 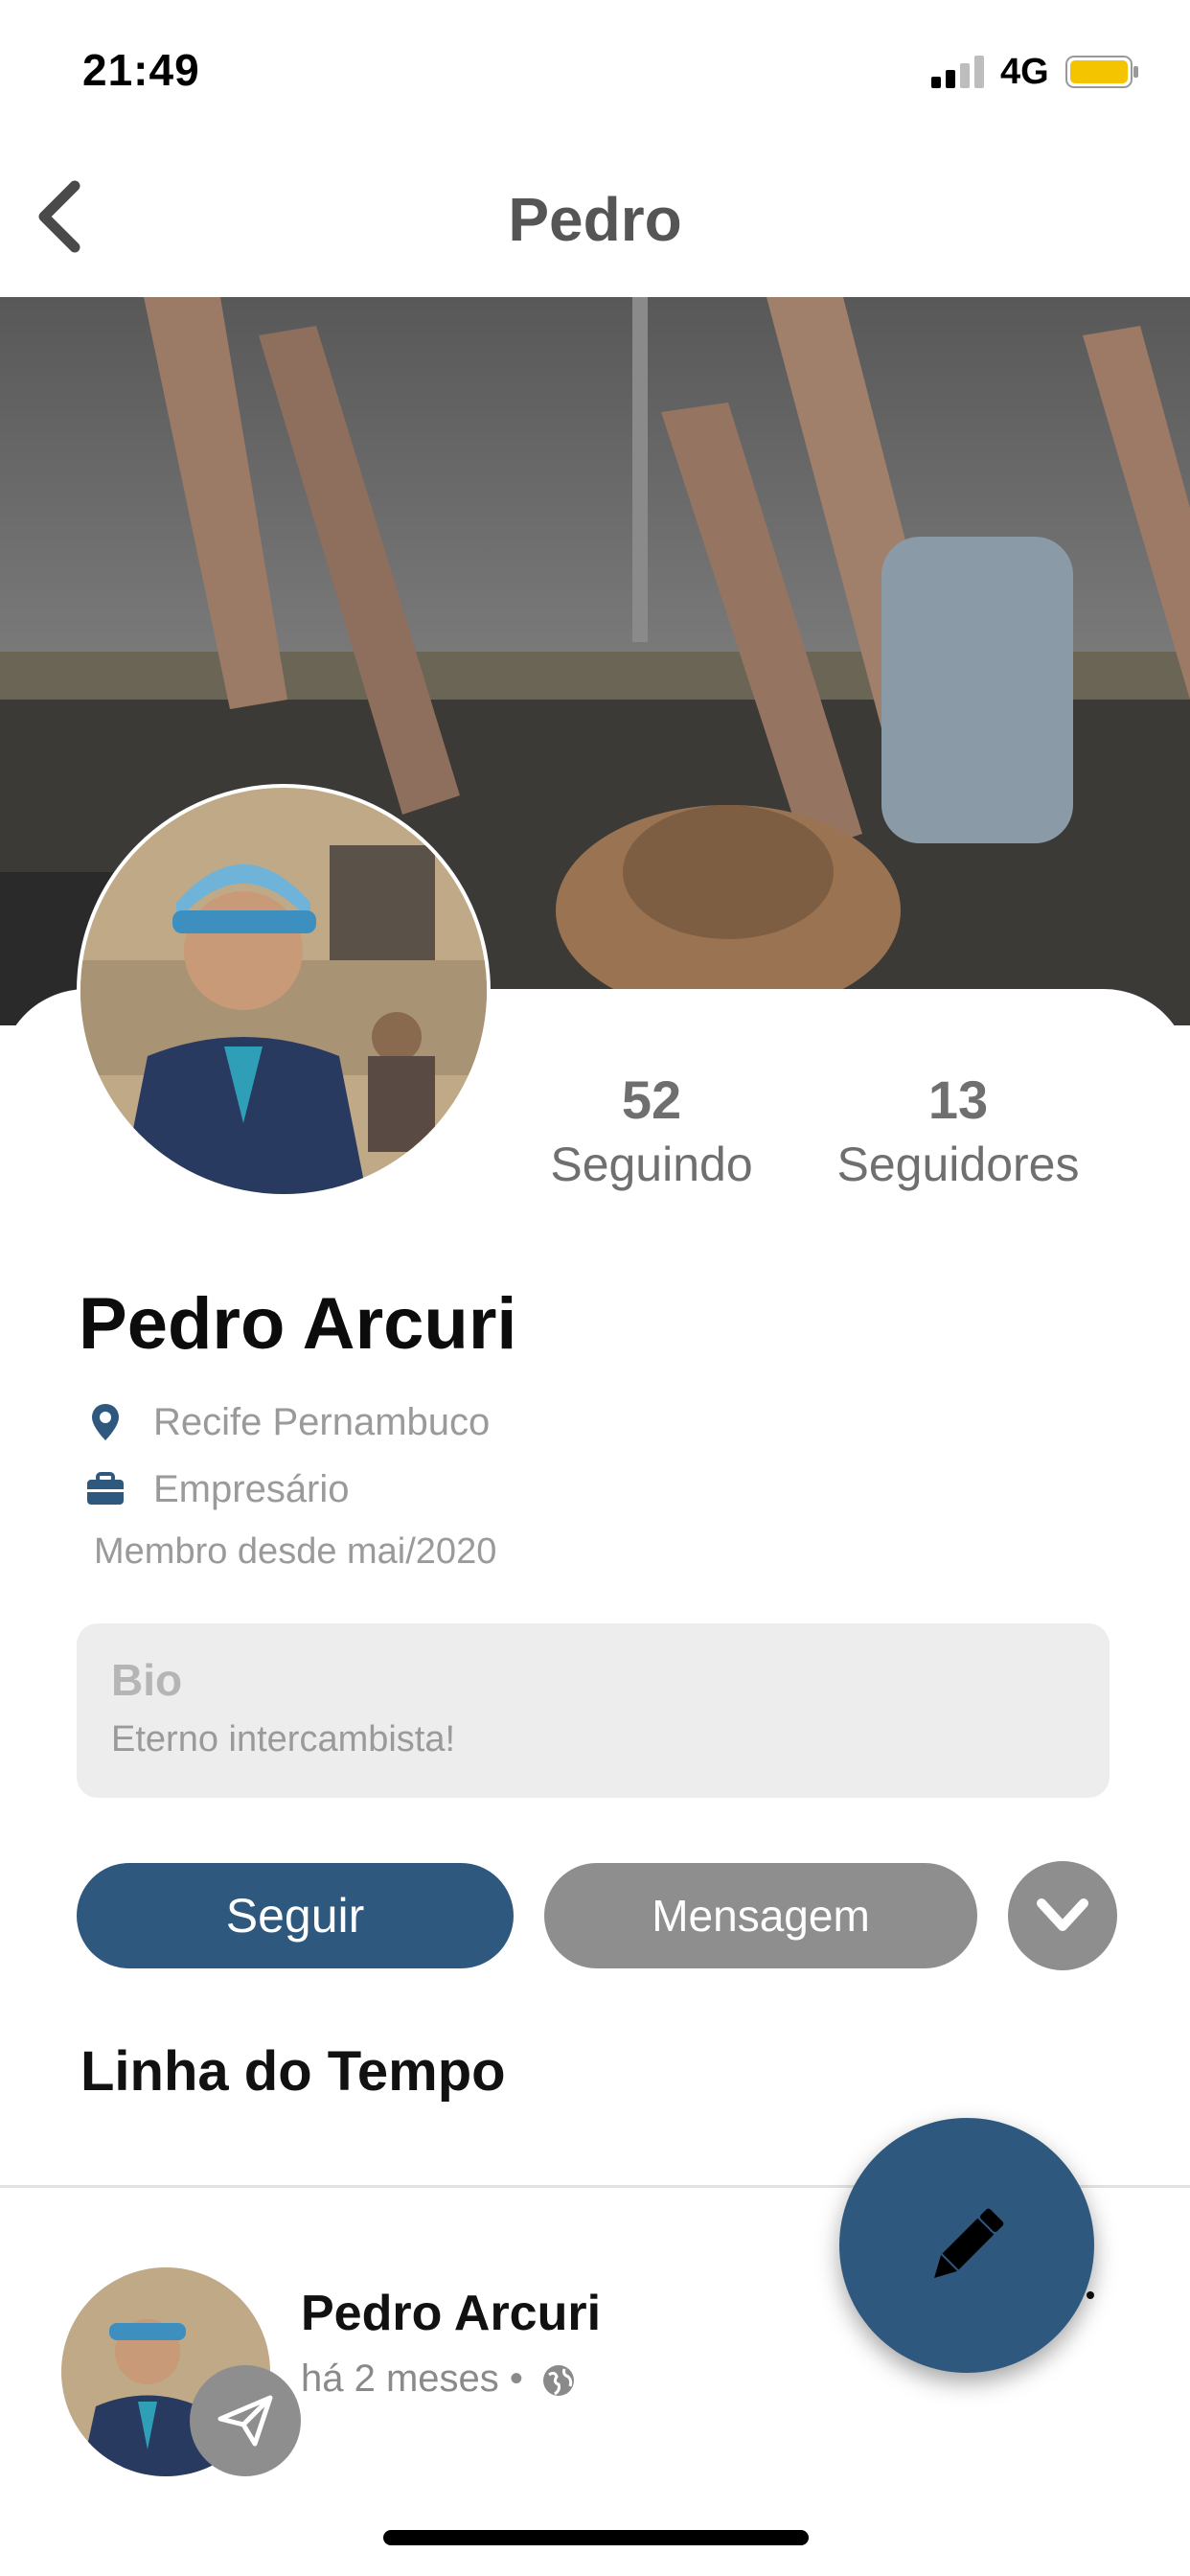 I want to click on followers-label: Seguidores, so click(x=958, y=1164).